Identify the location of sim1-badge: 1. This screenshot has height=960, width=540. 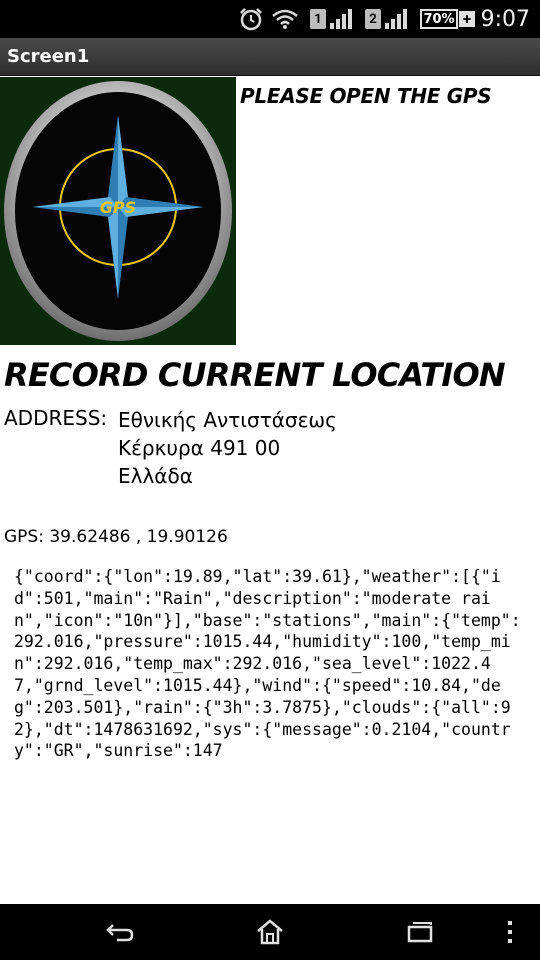
(318, 19).